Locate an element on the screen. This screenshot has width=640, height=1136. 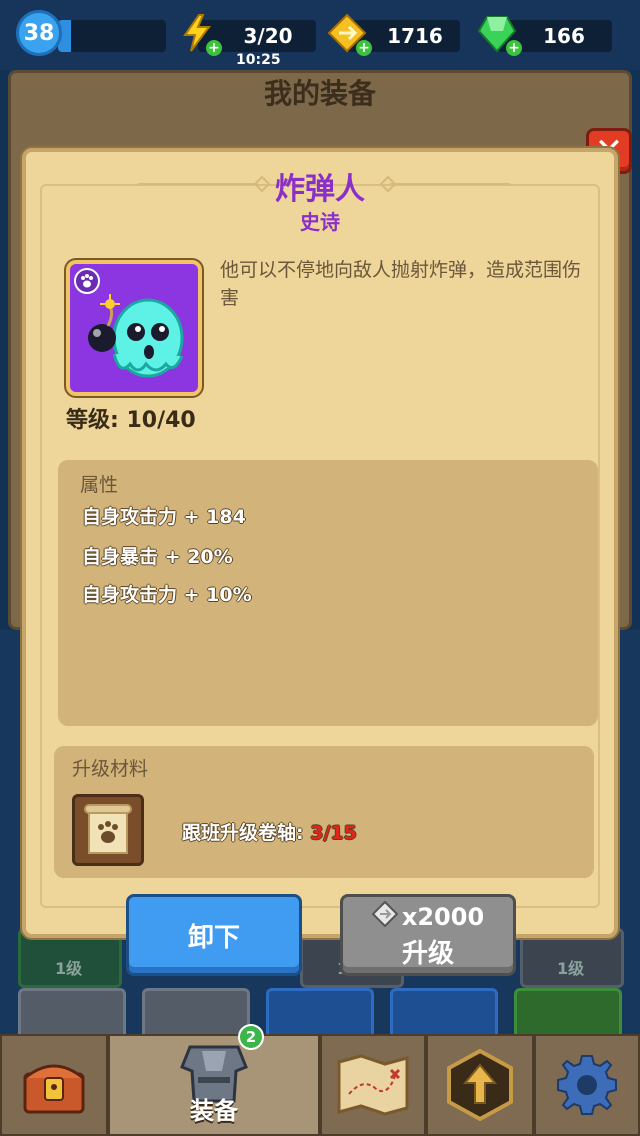
nav-tab-upgrade is located at coordinates (480, 1085).